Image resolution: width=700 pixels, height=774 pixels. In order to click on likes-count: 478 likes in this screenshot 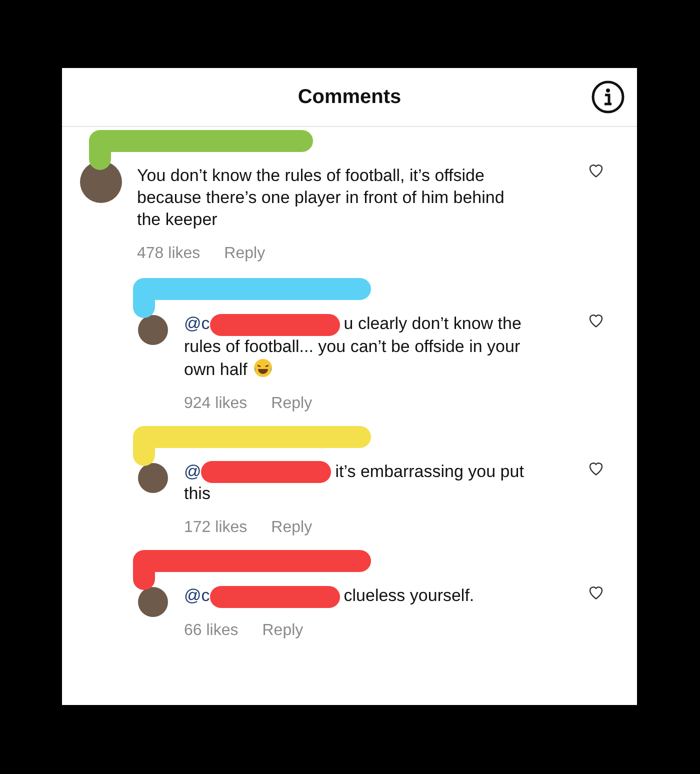, I will do `click(168, 254)`.